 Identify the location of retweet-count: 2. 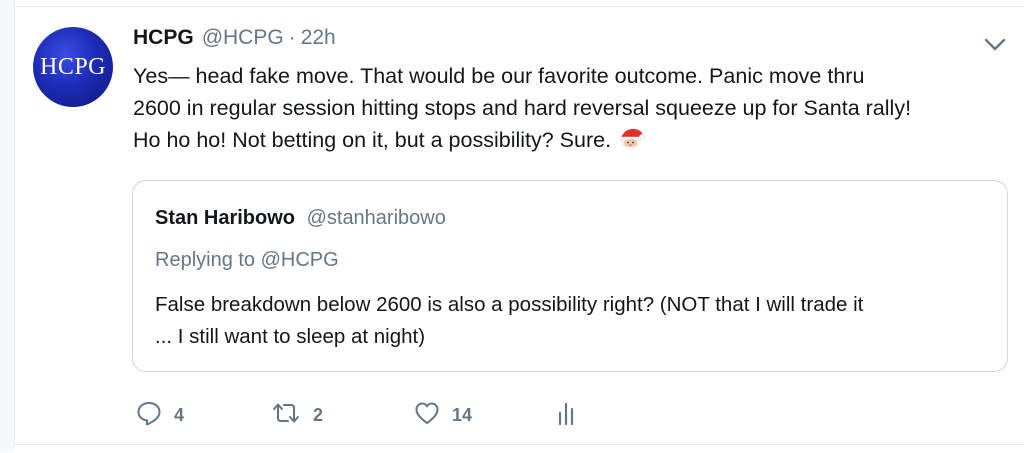
(318, 415).